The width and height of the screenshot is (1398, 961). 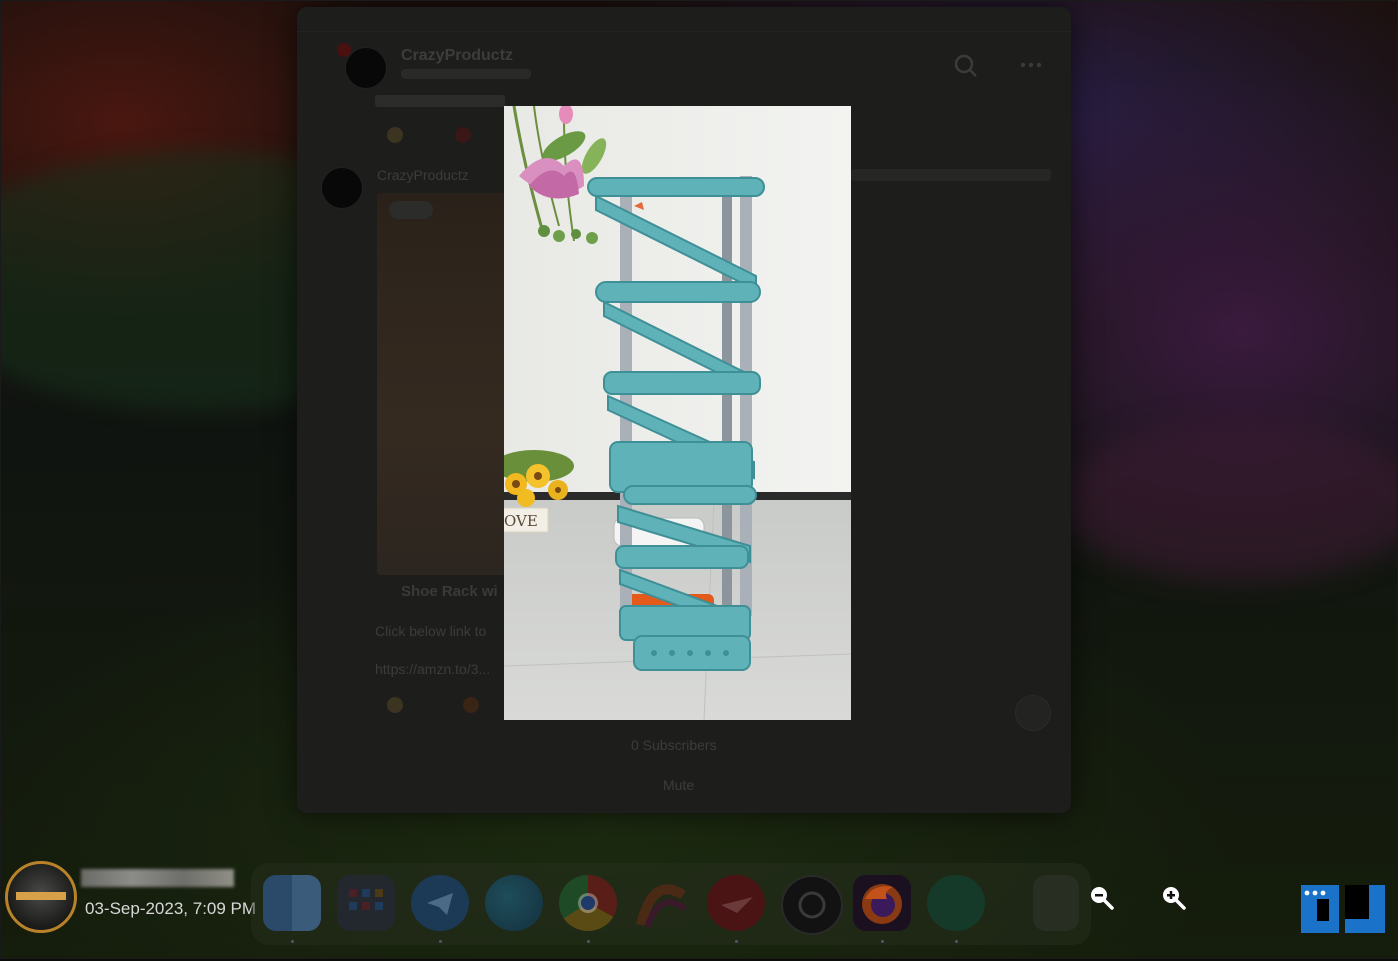 What do you see at coordinates (1056, 903) in the screenshot?
I see `trash-icon` at bounding box center [1056, 903].